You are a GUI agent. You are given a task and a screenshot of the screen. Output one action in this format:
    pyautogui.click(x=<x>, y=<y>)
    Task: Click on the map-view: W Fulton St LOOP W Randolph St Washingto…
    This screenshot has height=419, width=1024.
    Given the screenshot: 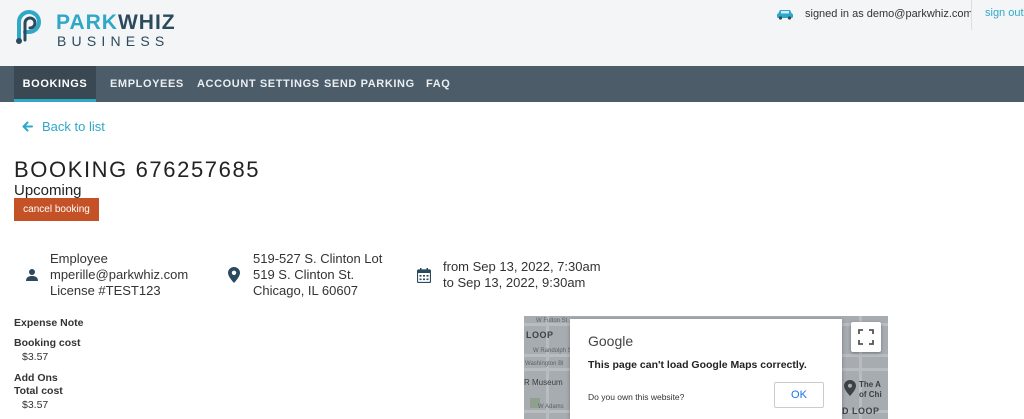 What is the action you would take?
    pyautogui.click(x=706, y=367)
    